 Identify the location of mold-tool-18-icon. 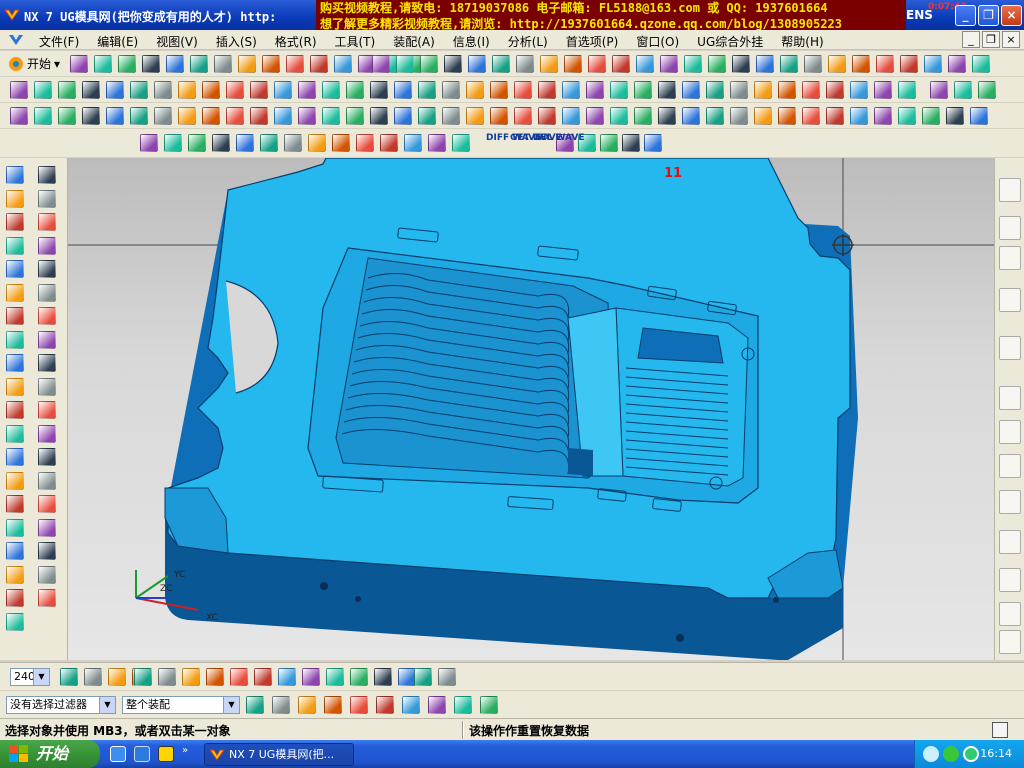
(451, 116).